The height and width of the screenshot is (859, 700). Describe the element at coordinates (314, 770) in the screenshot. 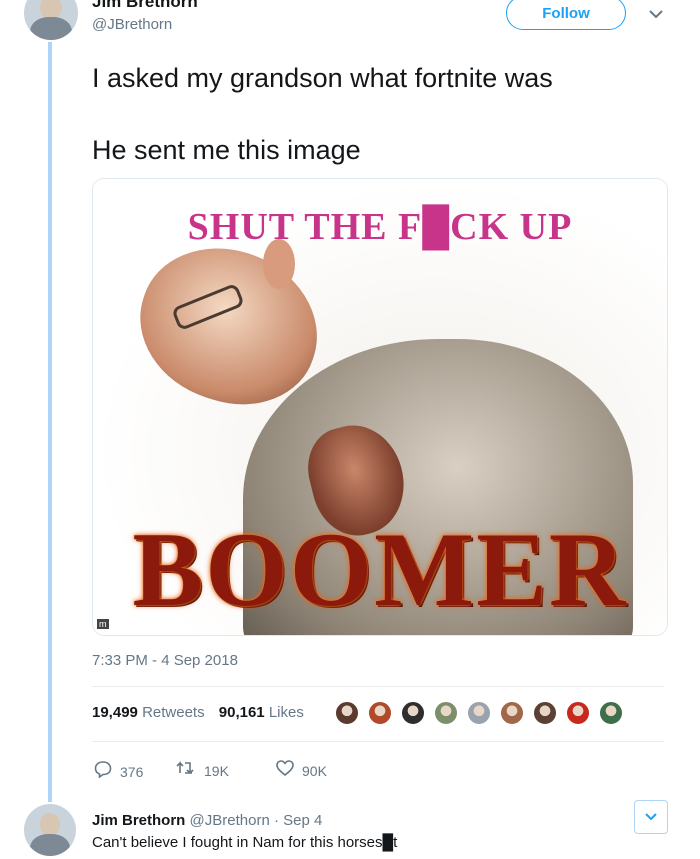

I see `like-count: 90K` at that location.